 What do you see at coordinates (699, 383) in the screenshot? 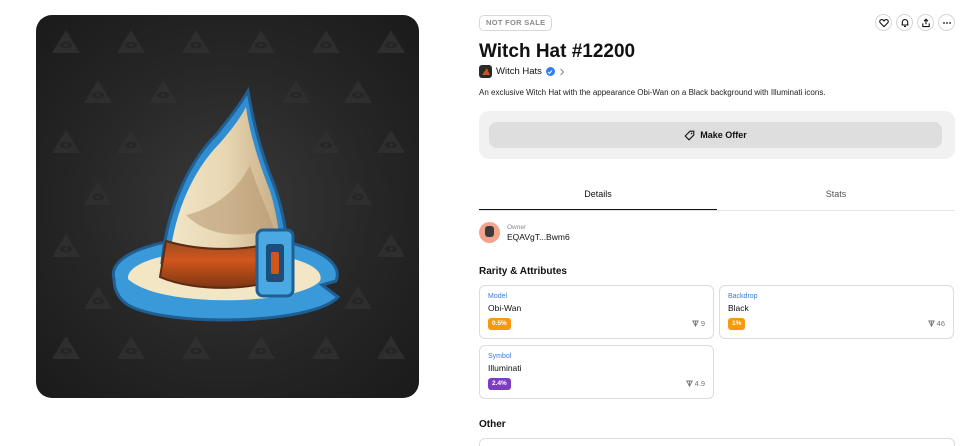
I see `floor-value: 4.9` at bounding box center [699, 383].